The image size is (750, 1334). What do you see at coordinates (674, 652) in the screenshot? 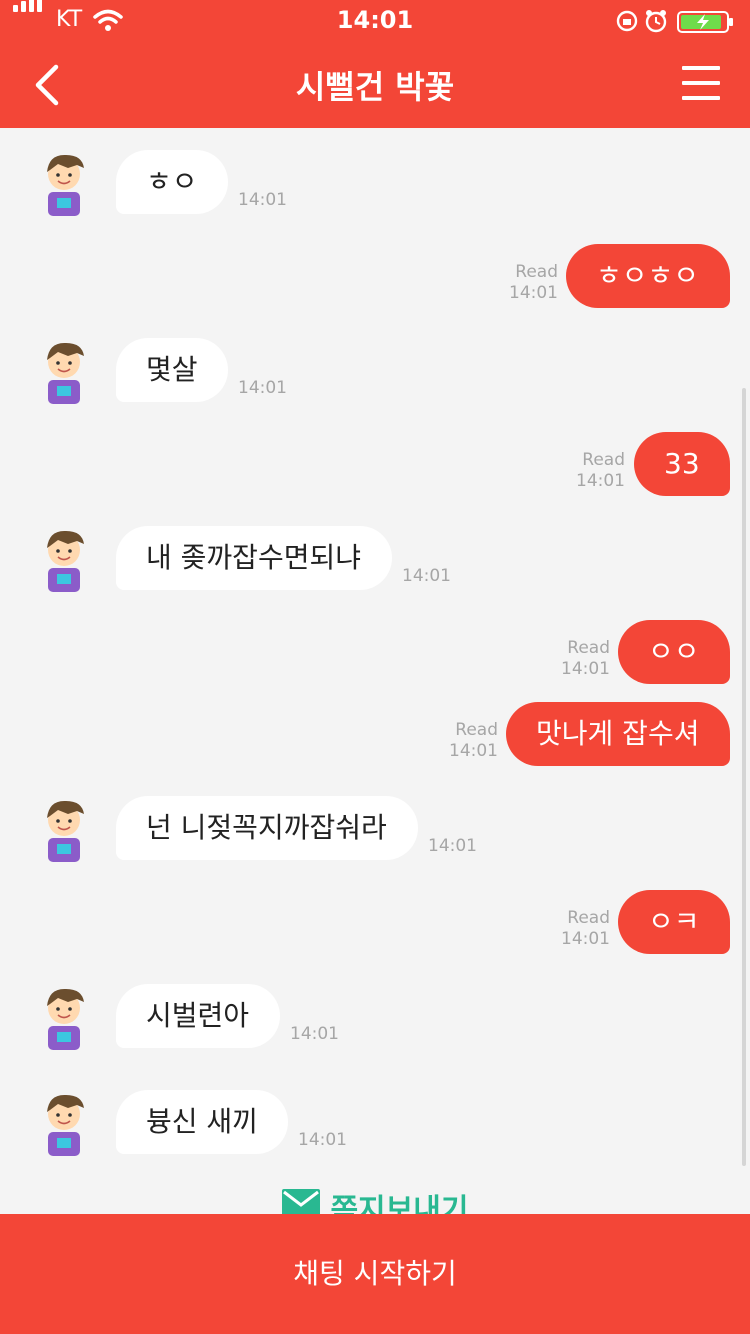
I see `message-bubble: ㅇㅇ` at bounding box center [674, 652].